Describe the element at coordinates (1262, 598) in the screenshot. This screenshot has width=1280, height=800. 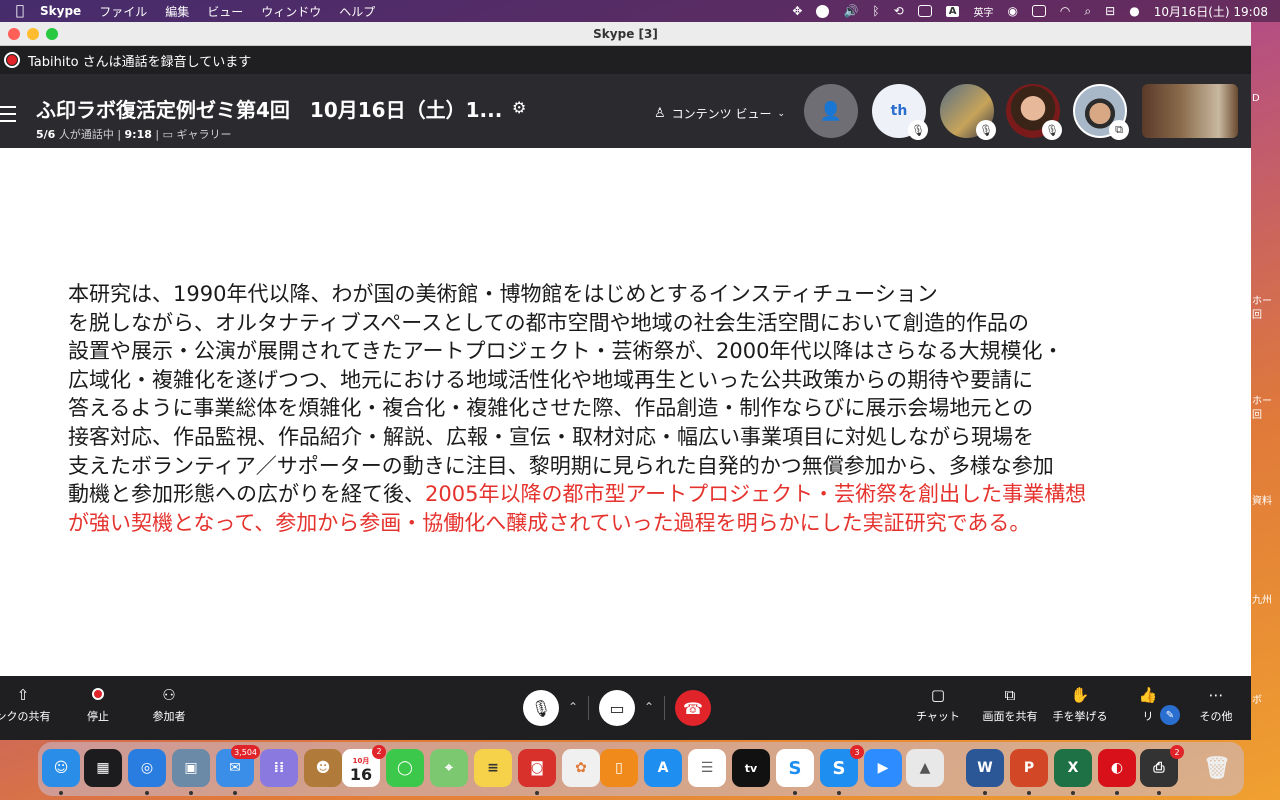
I see `desktop-item-label: 九州` at that location.